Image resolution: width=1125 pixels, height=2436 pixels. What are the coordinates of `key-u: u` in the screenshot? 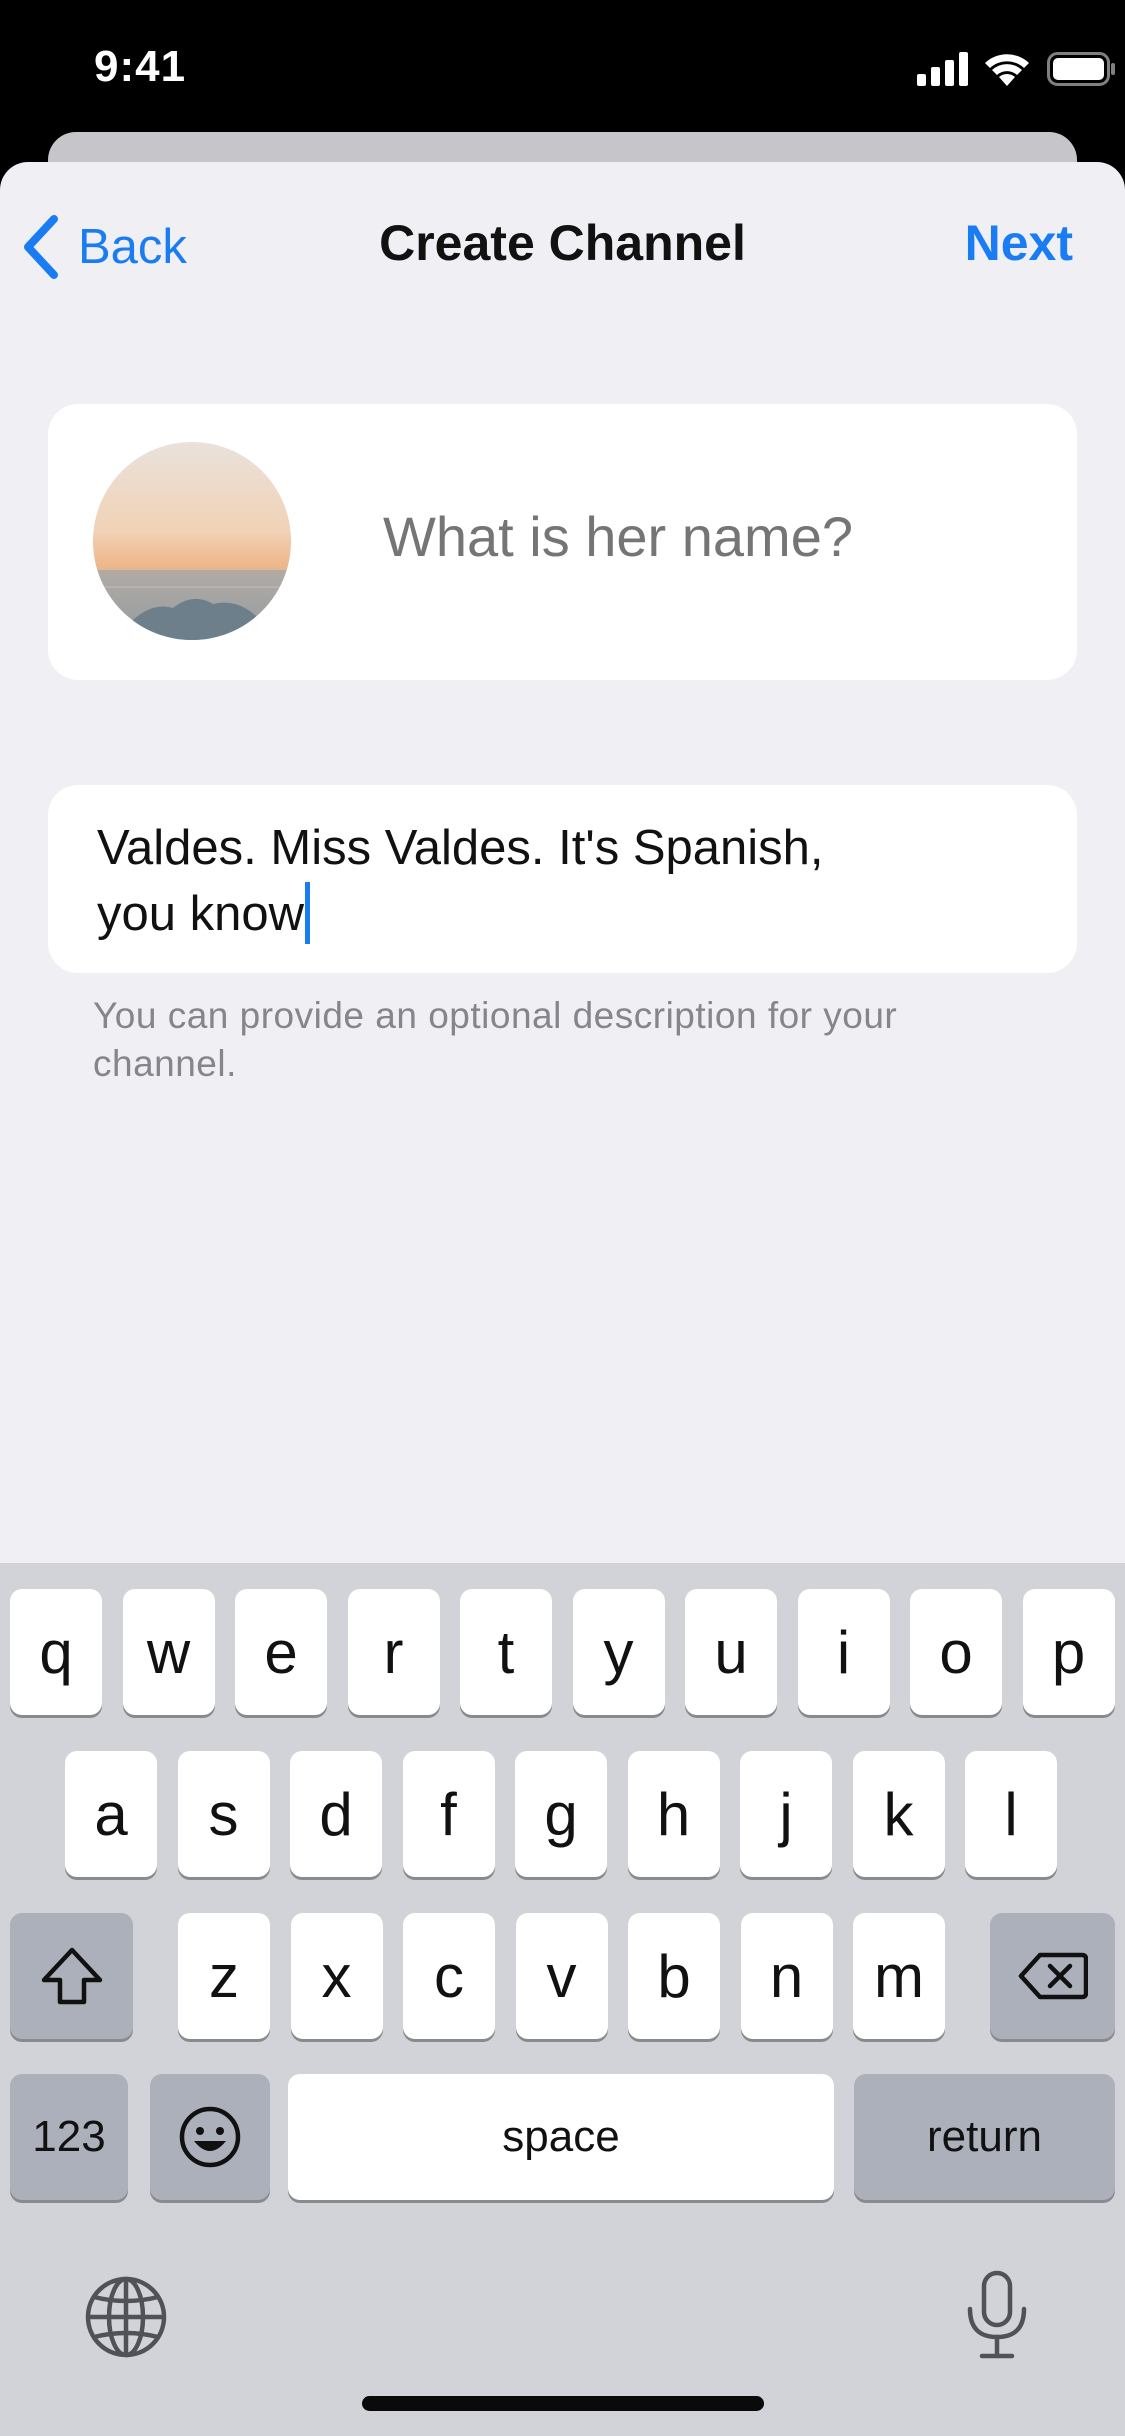 It's located at (731, 1652).